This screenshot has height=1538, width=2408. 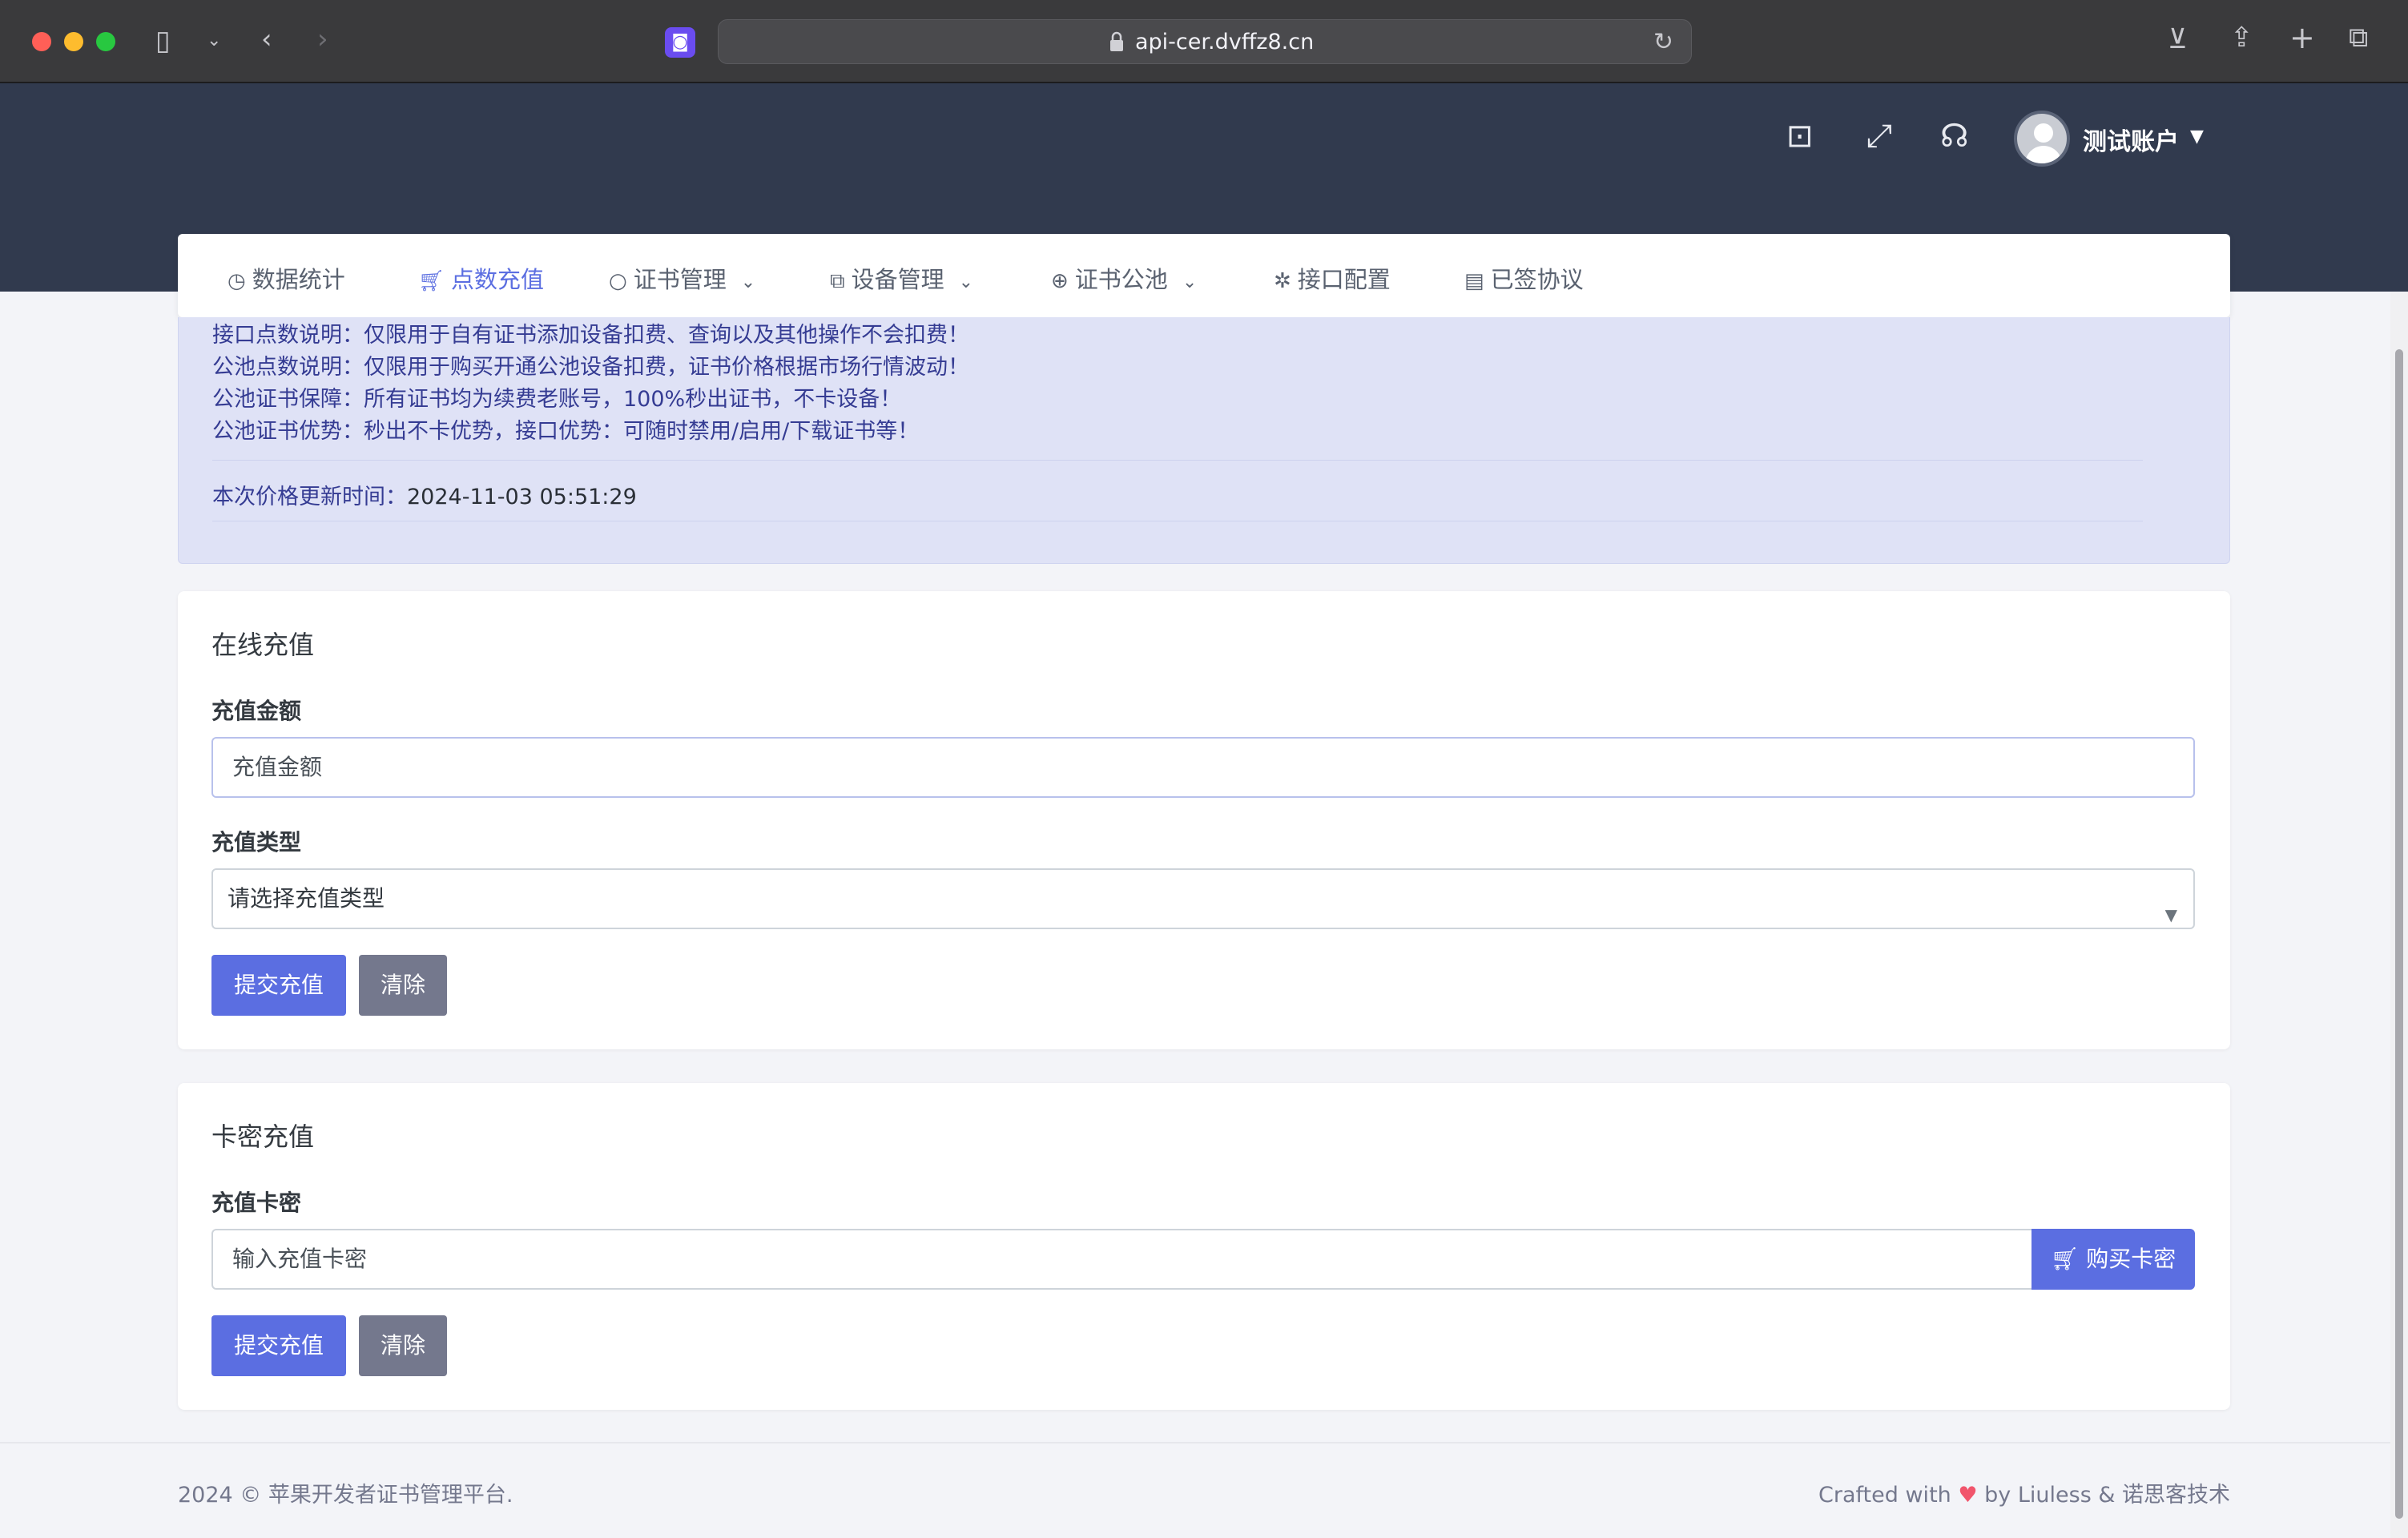 What do you see at coordinates (481, 278) in the screenshot?
I see `nav-item-recharge: 🛒︎ 点数充值` at bounding box center [481, 278].